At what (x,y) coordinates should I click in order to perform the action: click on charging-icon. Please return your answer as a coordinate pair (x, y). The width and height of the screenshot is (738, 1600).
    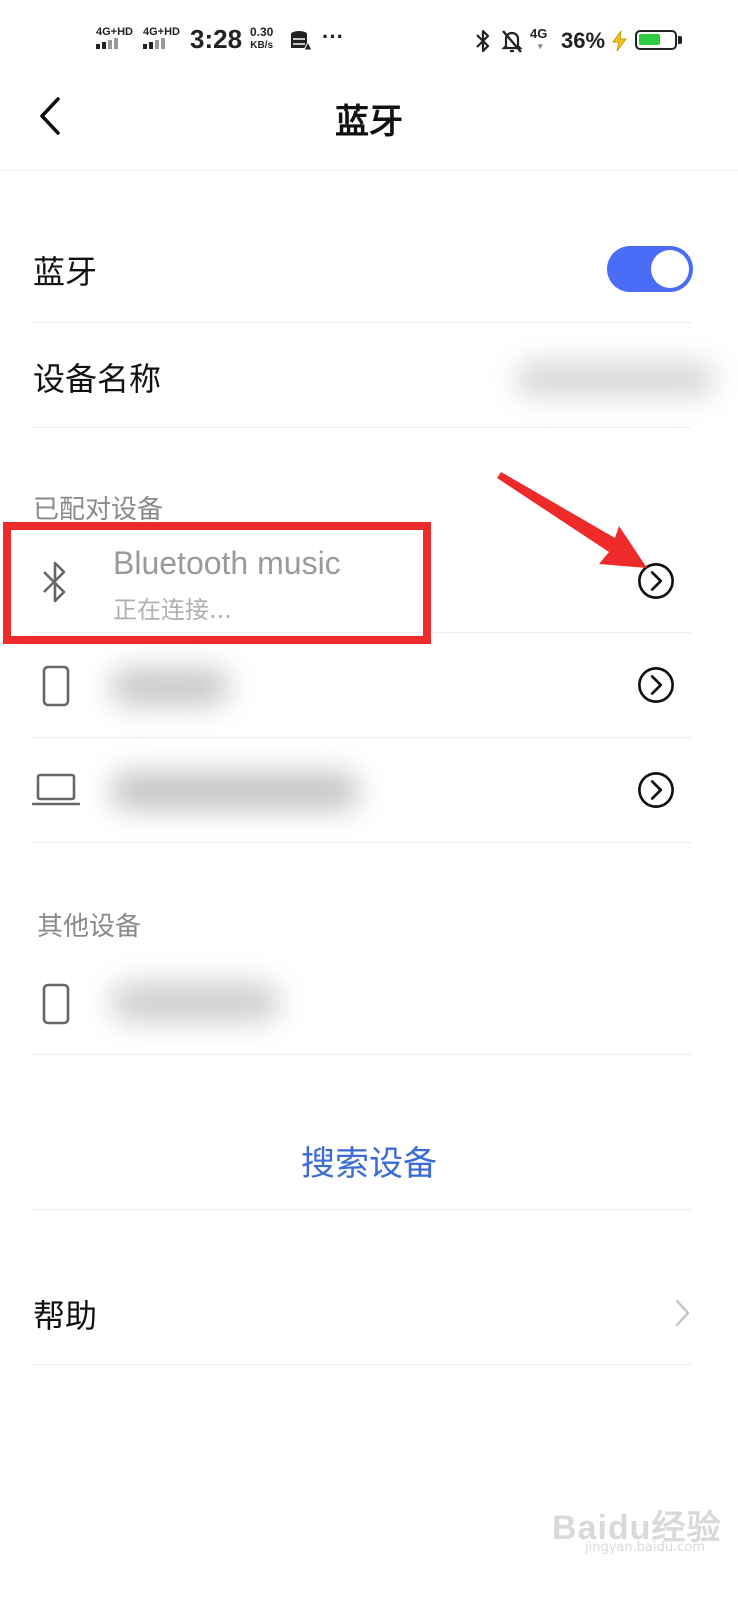
    Looking at the image, I should click on (619, 41).